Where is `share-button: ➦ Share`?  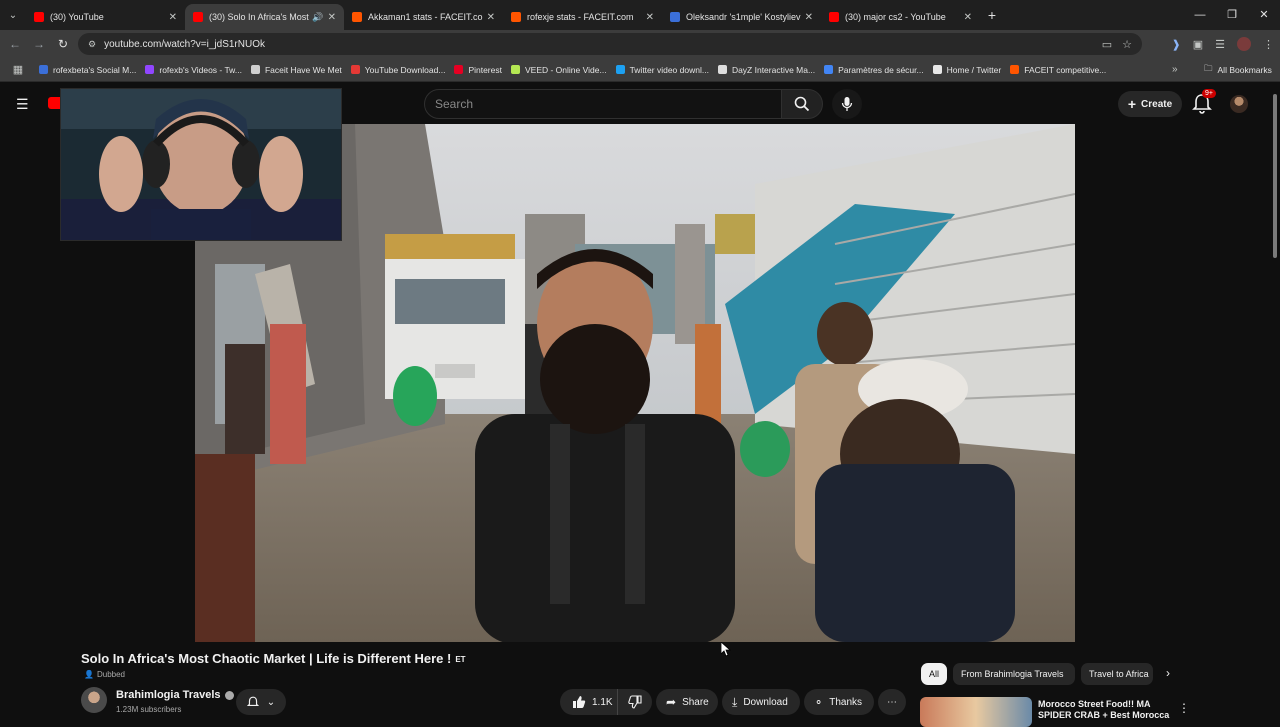
share-button: ➦ Share is located at coordinates (687, 702).